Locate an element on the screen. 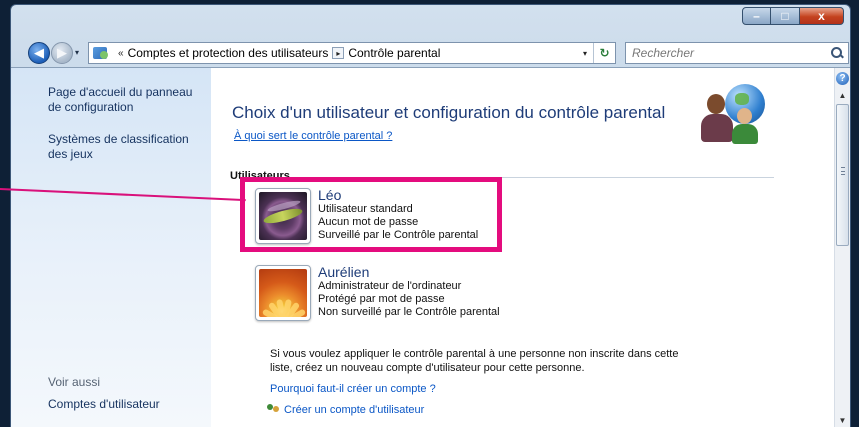  history-dropdown-icon: ▾ is located at coordinates (77, 52).